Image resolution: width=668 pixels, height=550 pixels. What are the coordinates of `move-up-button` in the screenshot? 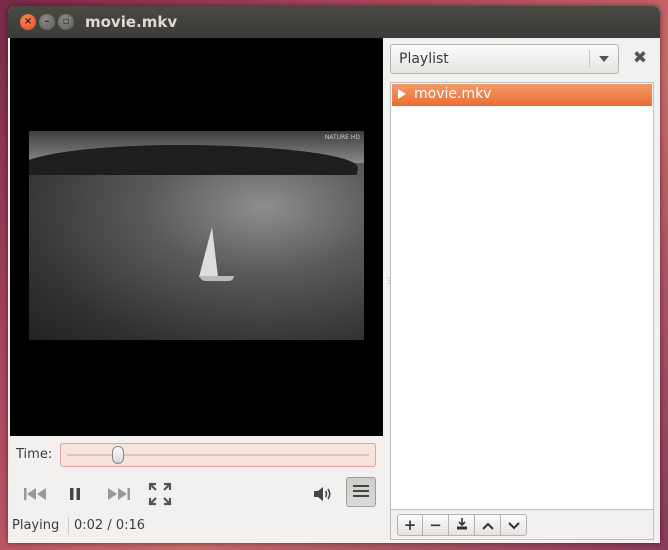 It's located at (488, 525).